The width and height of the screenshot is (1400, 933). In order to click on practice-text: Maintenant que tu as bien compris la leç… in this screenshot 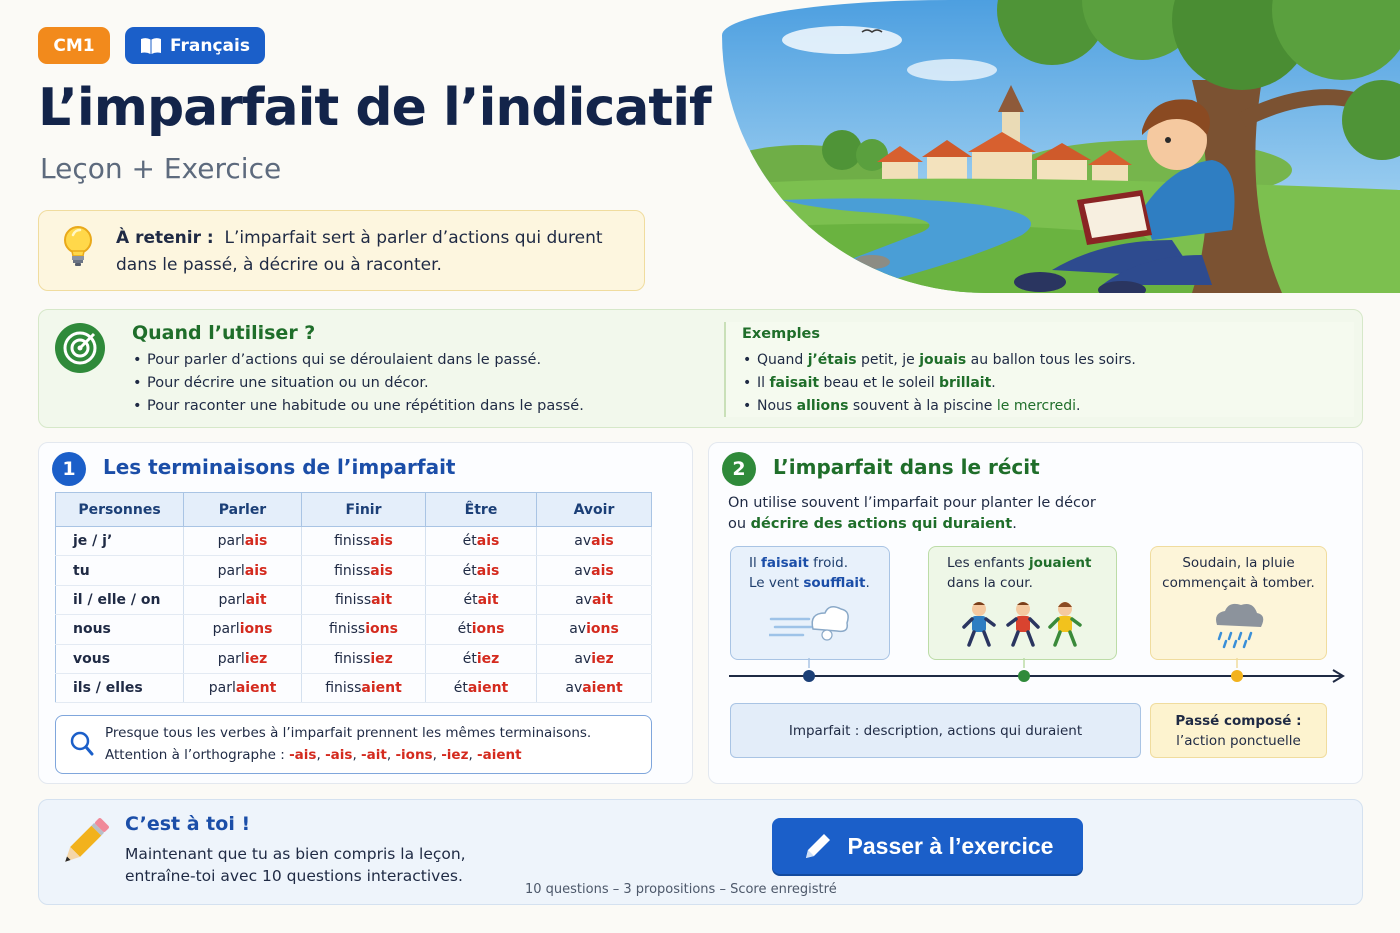, I will do `click(295, 865)`.